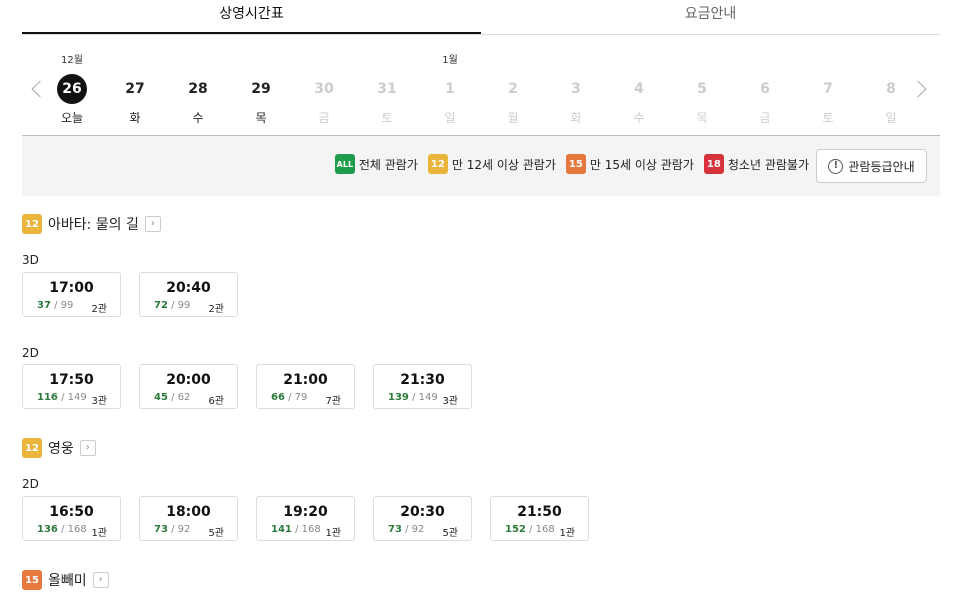  Describe the element at coordinates (216, 401) in the screenshot. I see `hall-number: 6관` at that location.